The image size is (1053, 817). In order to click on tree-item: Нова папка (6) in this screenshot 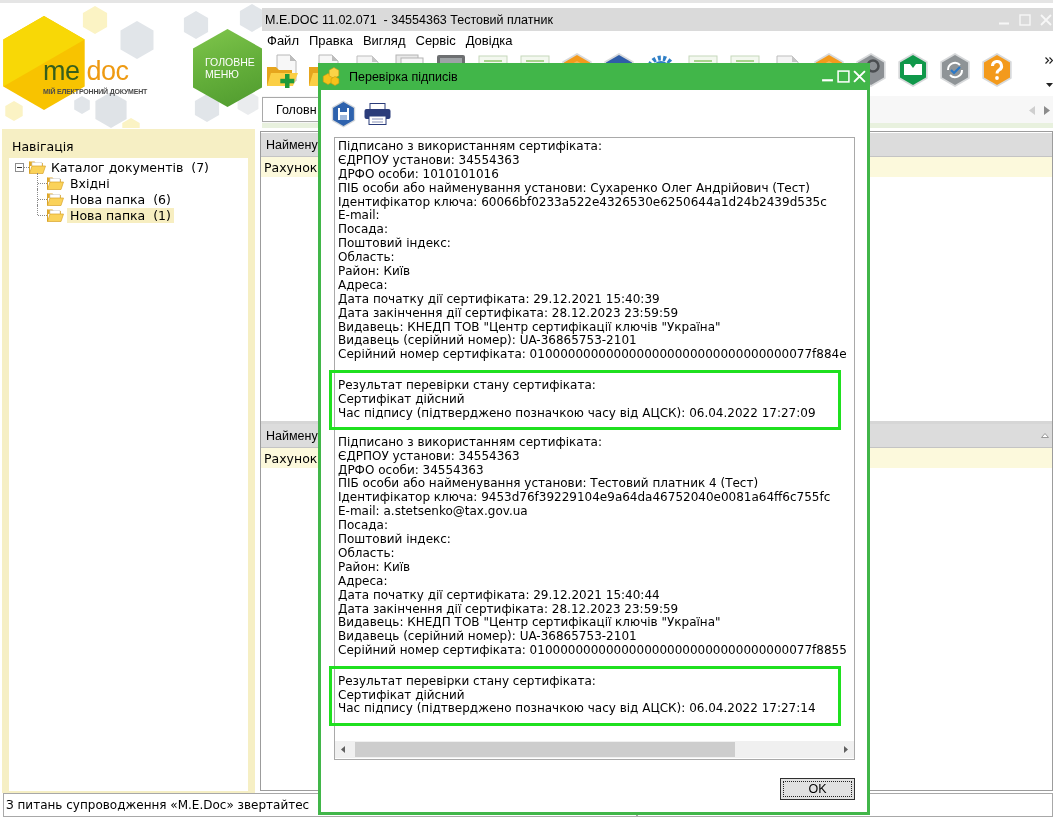, I will do `click(120, 199)`.